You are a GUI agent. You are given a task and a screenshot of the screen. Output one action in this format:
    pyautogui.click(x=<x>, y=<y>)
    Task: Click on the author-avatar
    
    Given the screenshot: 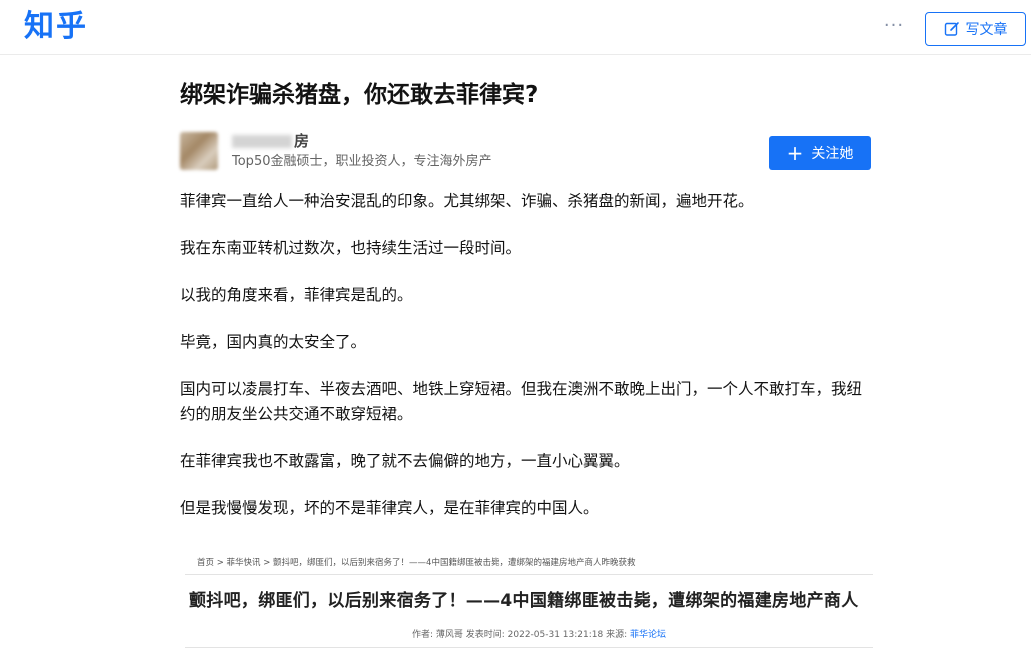 What is the action you would take?
    pyautogui.click(x=199, y=151)
    